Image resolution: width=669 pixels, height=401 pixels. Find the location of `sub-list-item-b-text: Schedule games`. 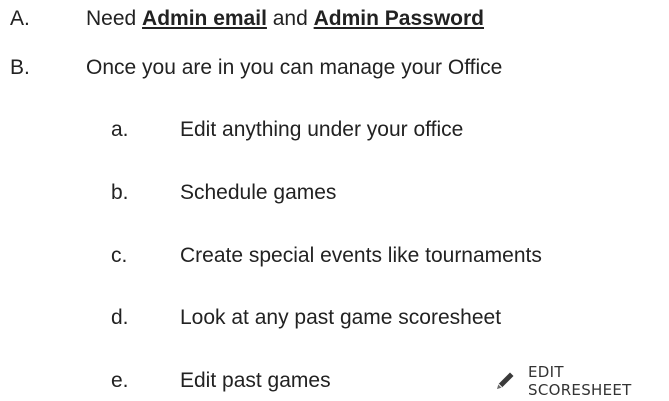

sub-list-item-b-text: Schedule games is located at coordinates (258, 192).